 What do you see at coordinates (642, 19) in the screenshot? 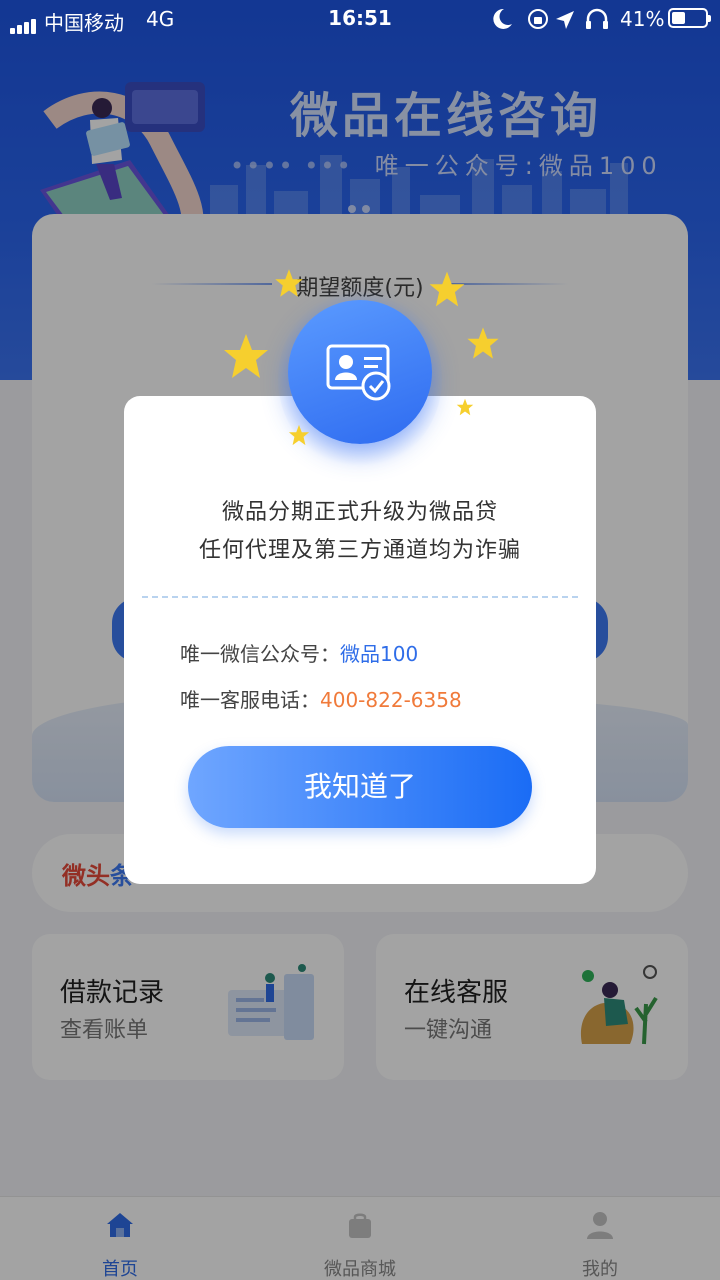
I see `battery-percent: 41%` at bounding box center [642, 19].